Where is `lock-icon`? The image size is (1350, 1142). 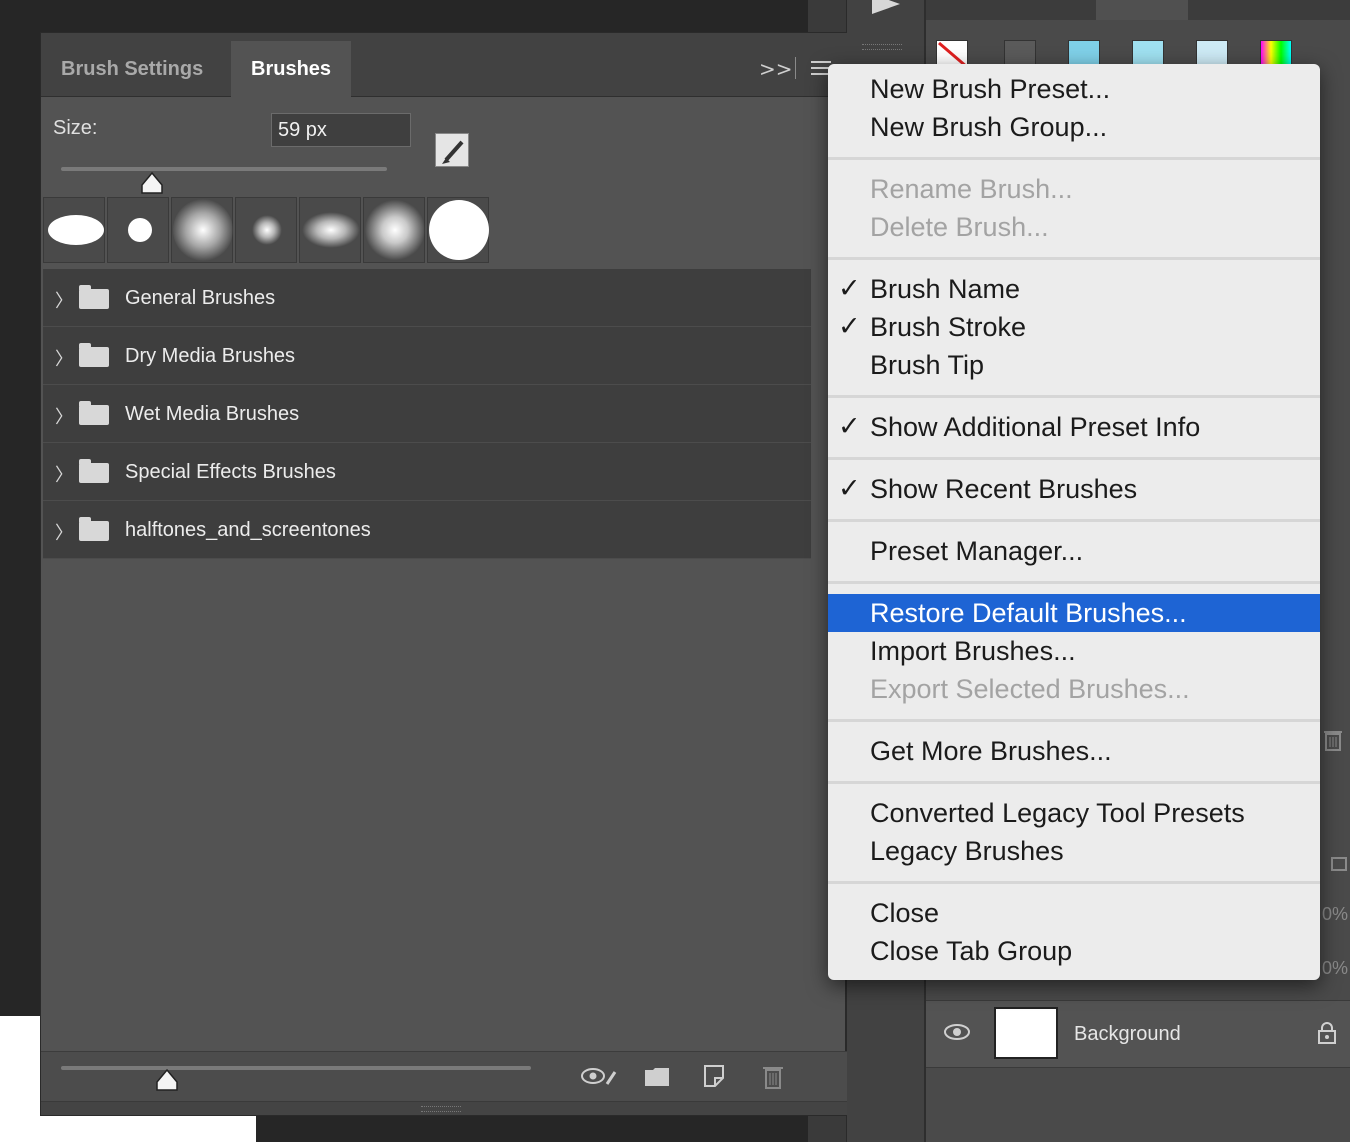 lock-icon is located at coordinates (1327, 1033).